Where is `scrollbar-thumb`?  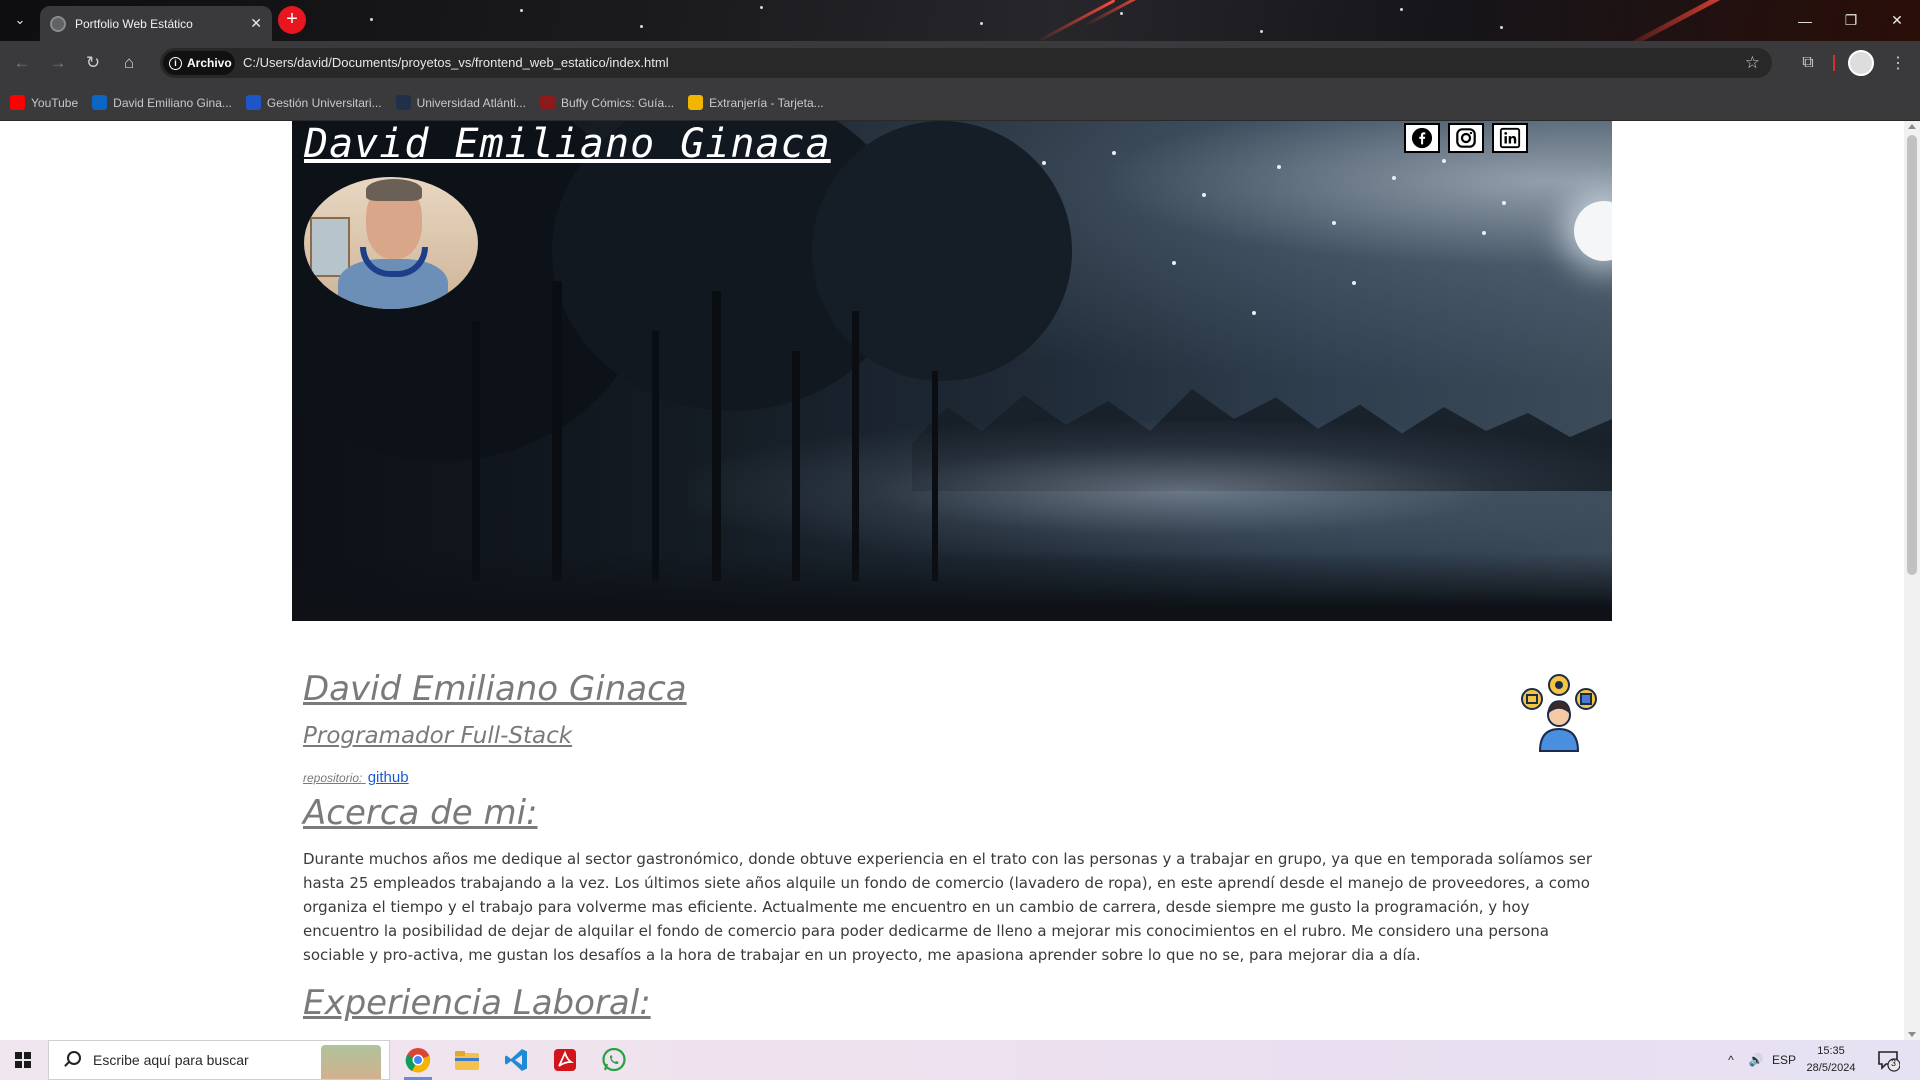 scrollbar-thumb is located at coordinates (1912, 355).